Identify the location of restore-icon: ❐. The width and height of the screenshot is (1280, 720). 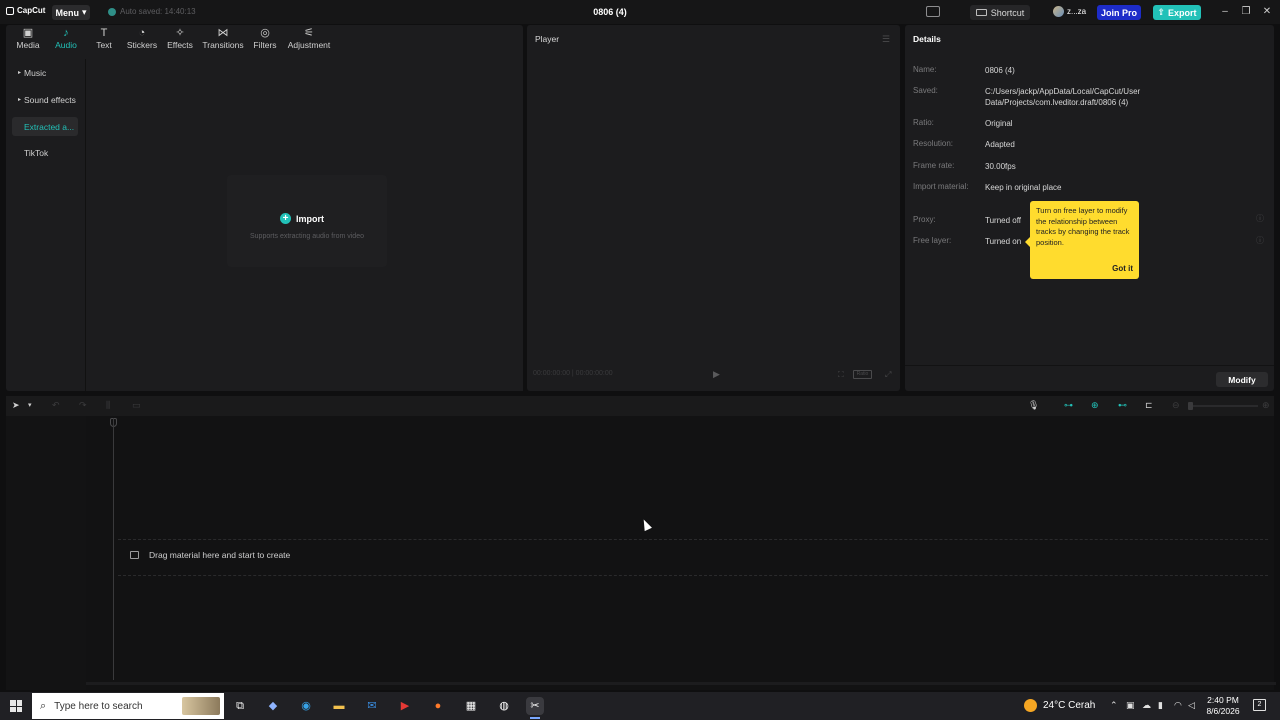
(1246, 11).